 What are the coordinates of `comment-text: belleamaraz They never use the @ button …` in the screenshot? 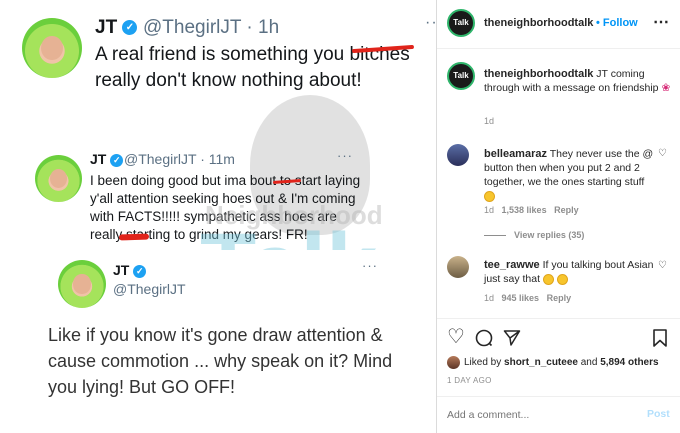 It's located at (569, 175).